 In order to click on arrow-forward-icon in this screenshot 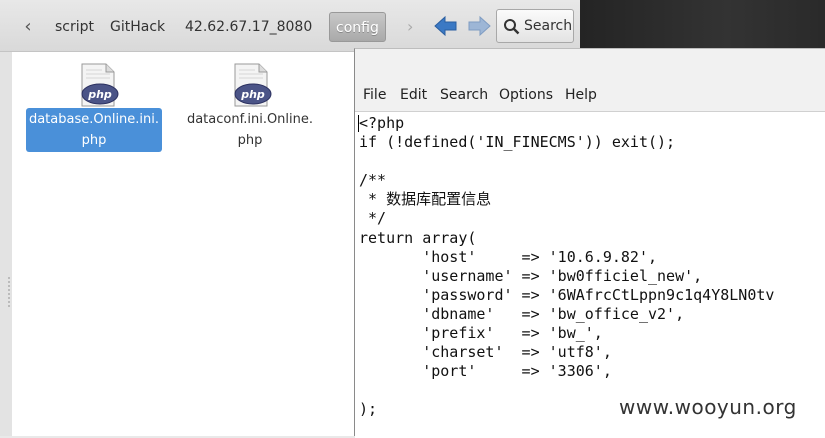, I will do `click(479, 26)`.